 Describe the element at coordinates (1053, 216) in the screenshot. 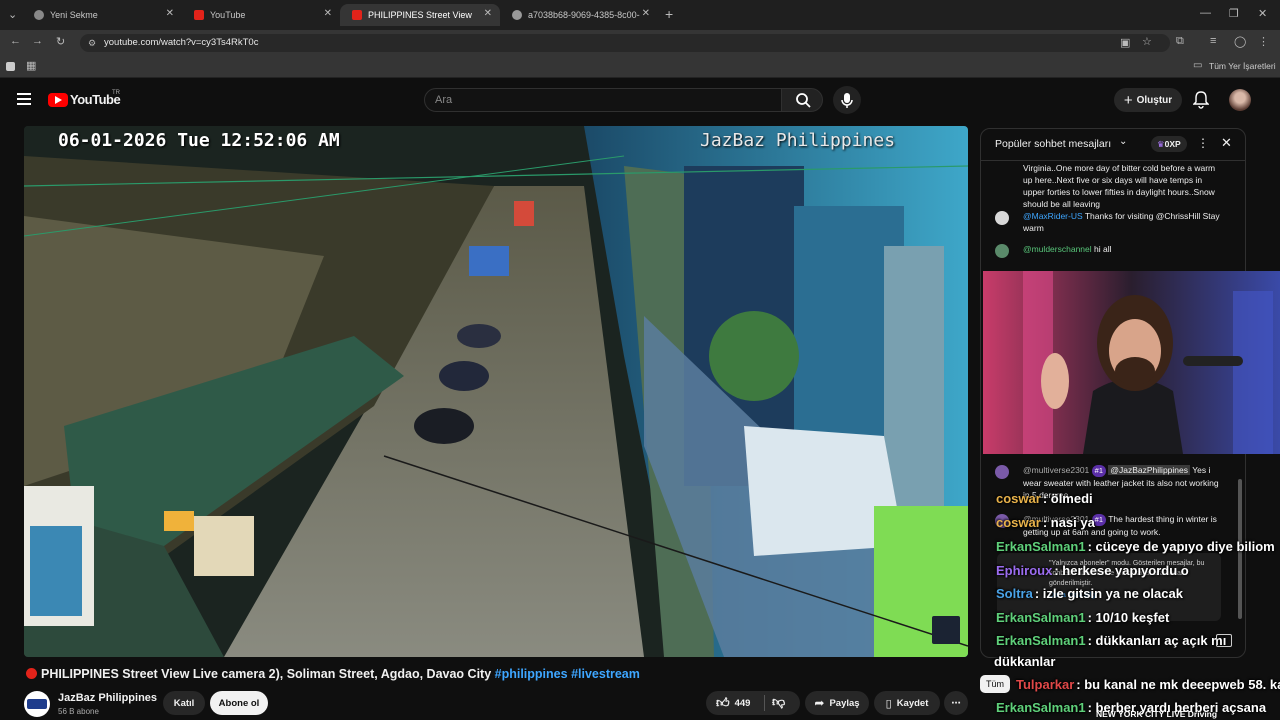

I see `chat-author: @MaxRider-US` at that location.